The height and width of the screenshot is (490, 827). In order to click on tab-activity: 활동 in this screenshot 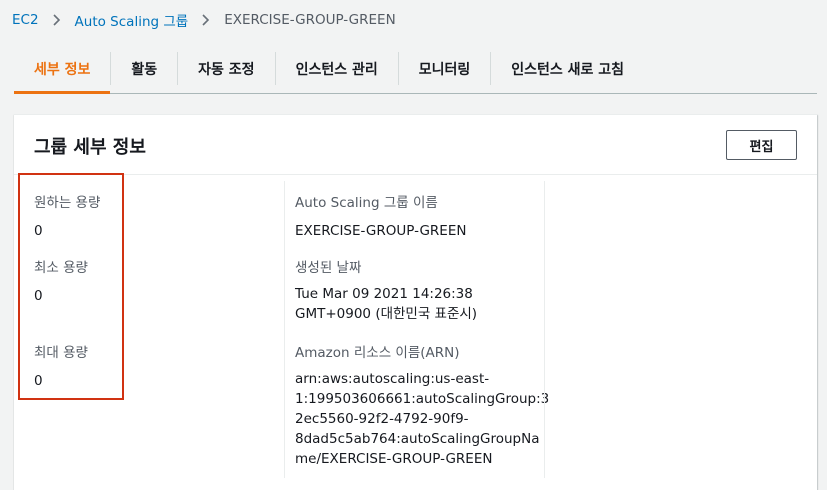, I will do `click(144, 68)`.